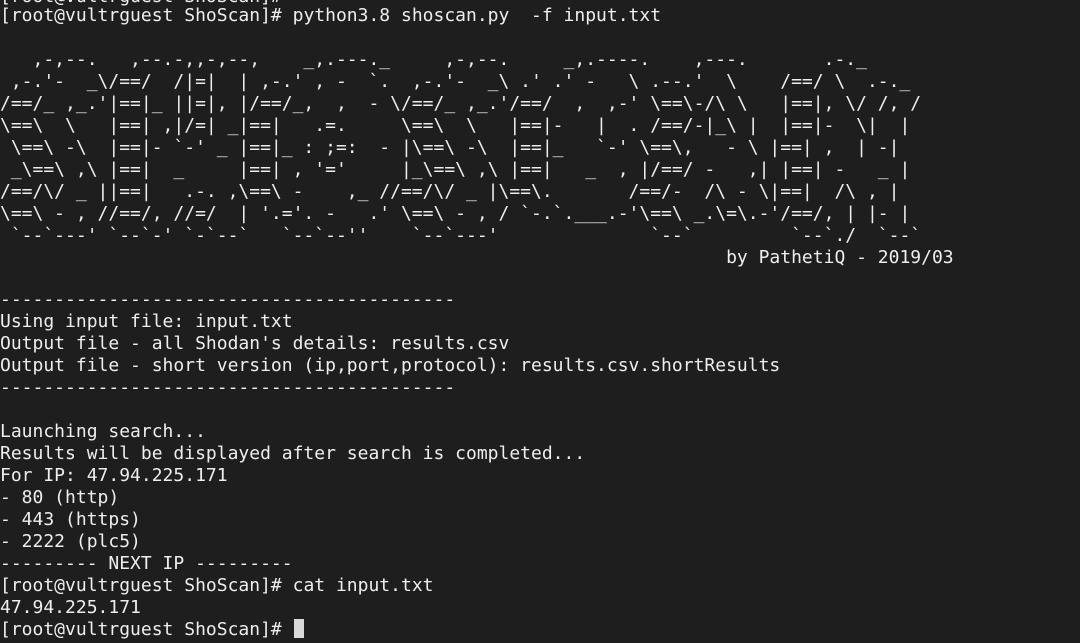 The image size is (1080, 643). What do you see at coordinates (70, 607) in the screenshot?
I see `cat-output-line: 47.94.225.171` at bounding box center [70, 607].